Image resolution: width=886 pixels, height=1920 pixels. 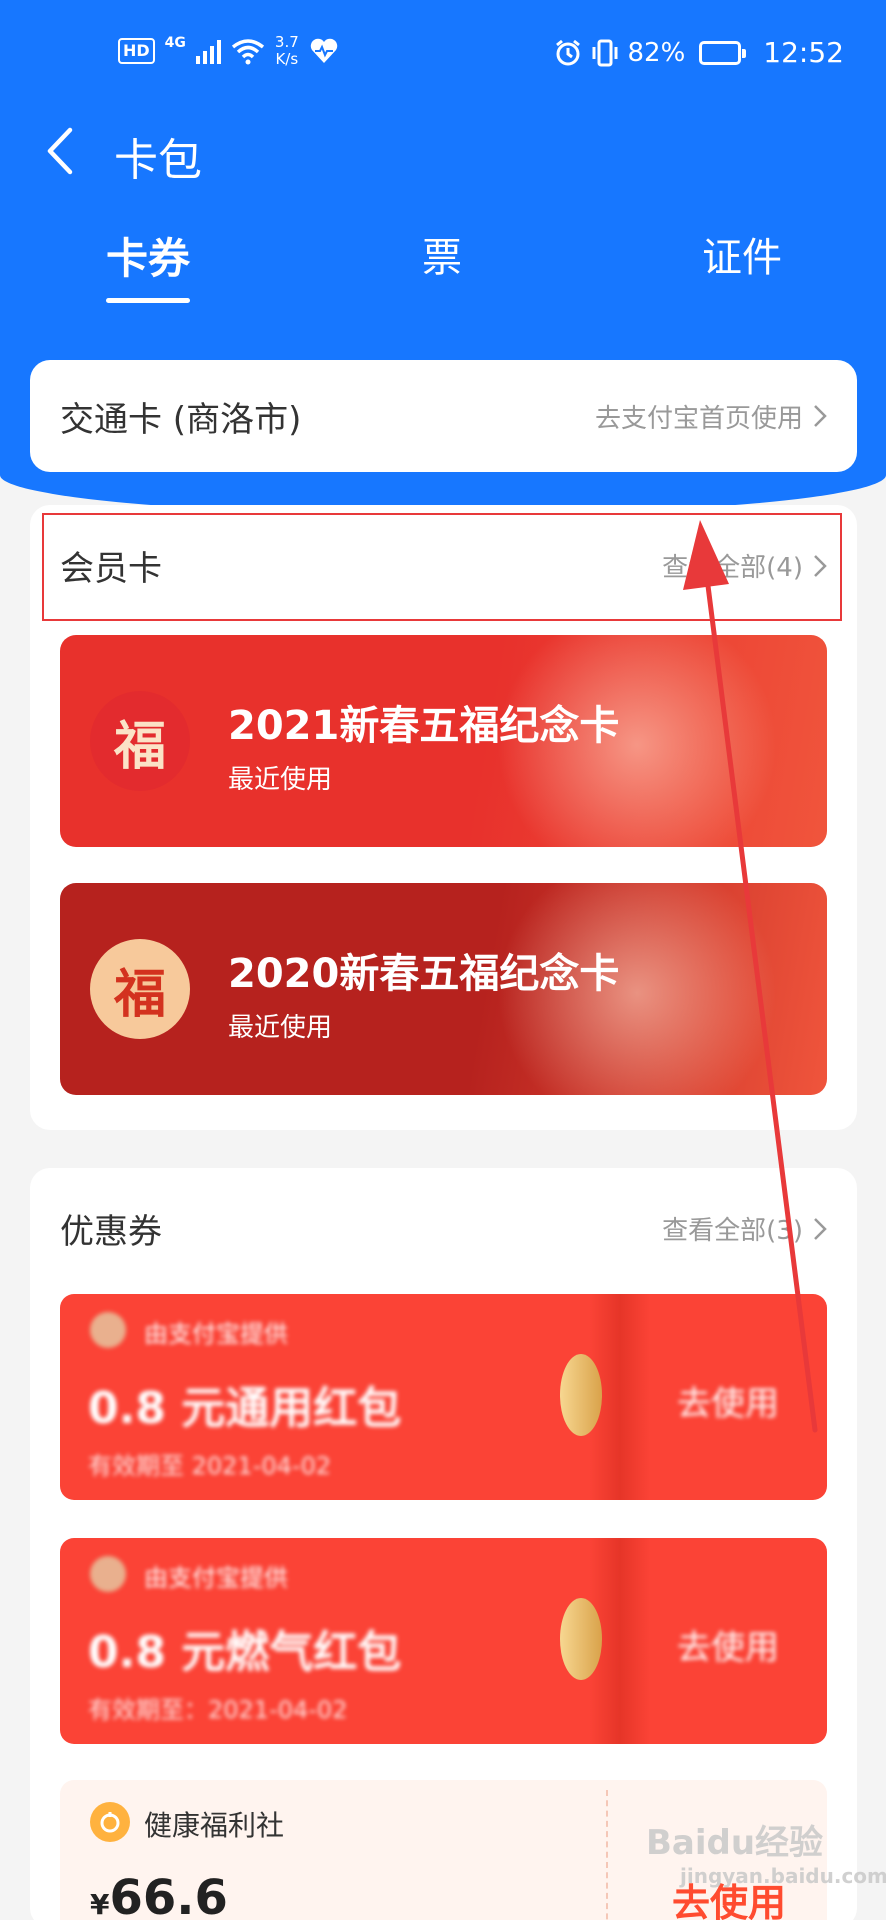 What do you see at coordinates (245, 1652) in the screenshot?
I see `coupon-amount: 0.8 元燃气红包` at bounding box center [245, 1652].